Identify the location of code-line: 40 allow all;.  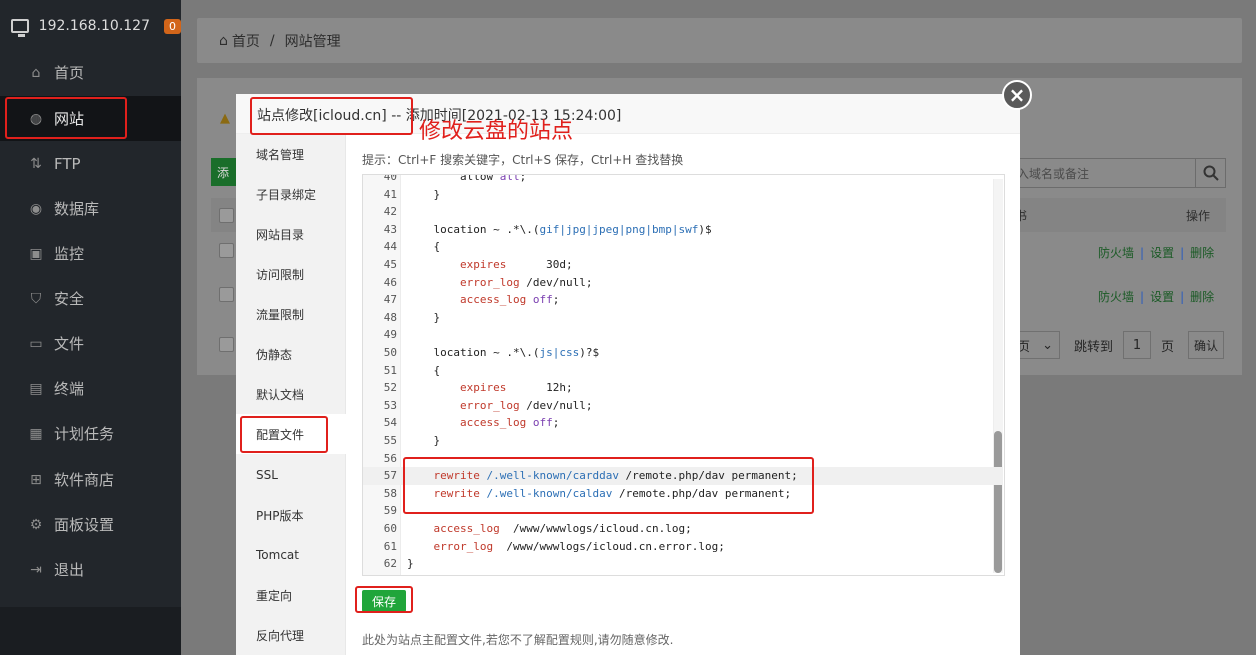
(683, 180).